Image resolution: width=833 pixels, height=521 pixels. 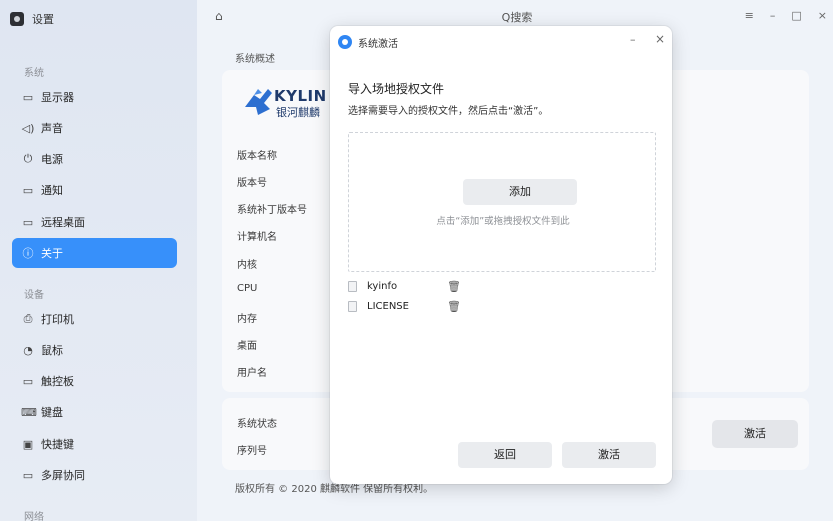 I want to click on about-icon: ⓘ, so click(x=28, y=253).